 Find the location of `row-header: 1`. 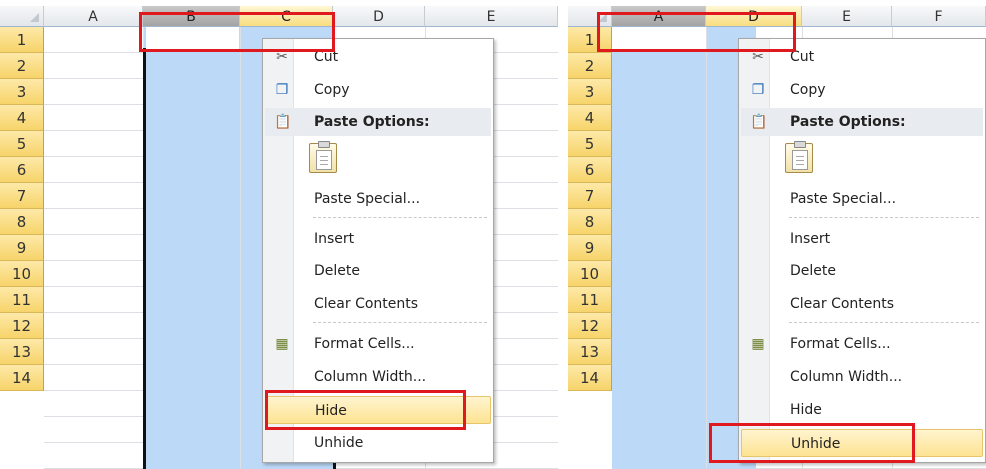

row-header: 1 is located at coordinates (22, 40).